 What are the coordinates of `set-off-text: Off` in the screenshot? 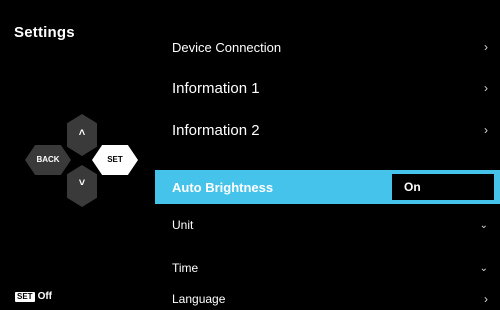 It's located at (45, 296).